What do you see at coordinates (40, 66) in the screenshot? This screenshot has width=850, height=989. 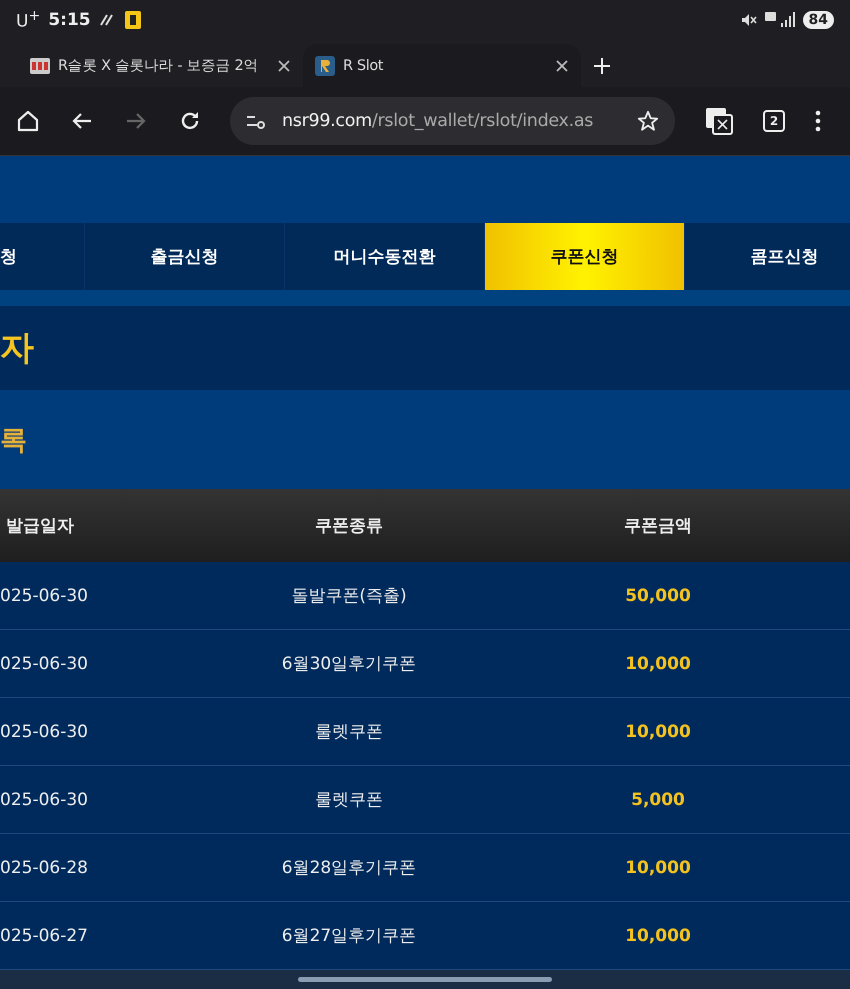 I see `slot-machine-icon` at bounding box center [40, 66].